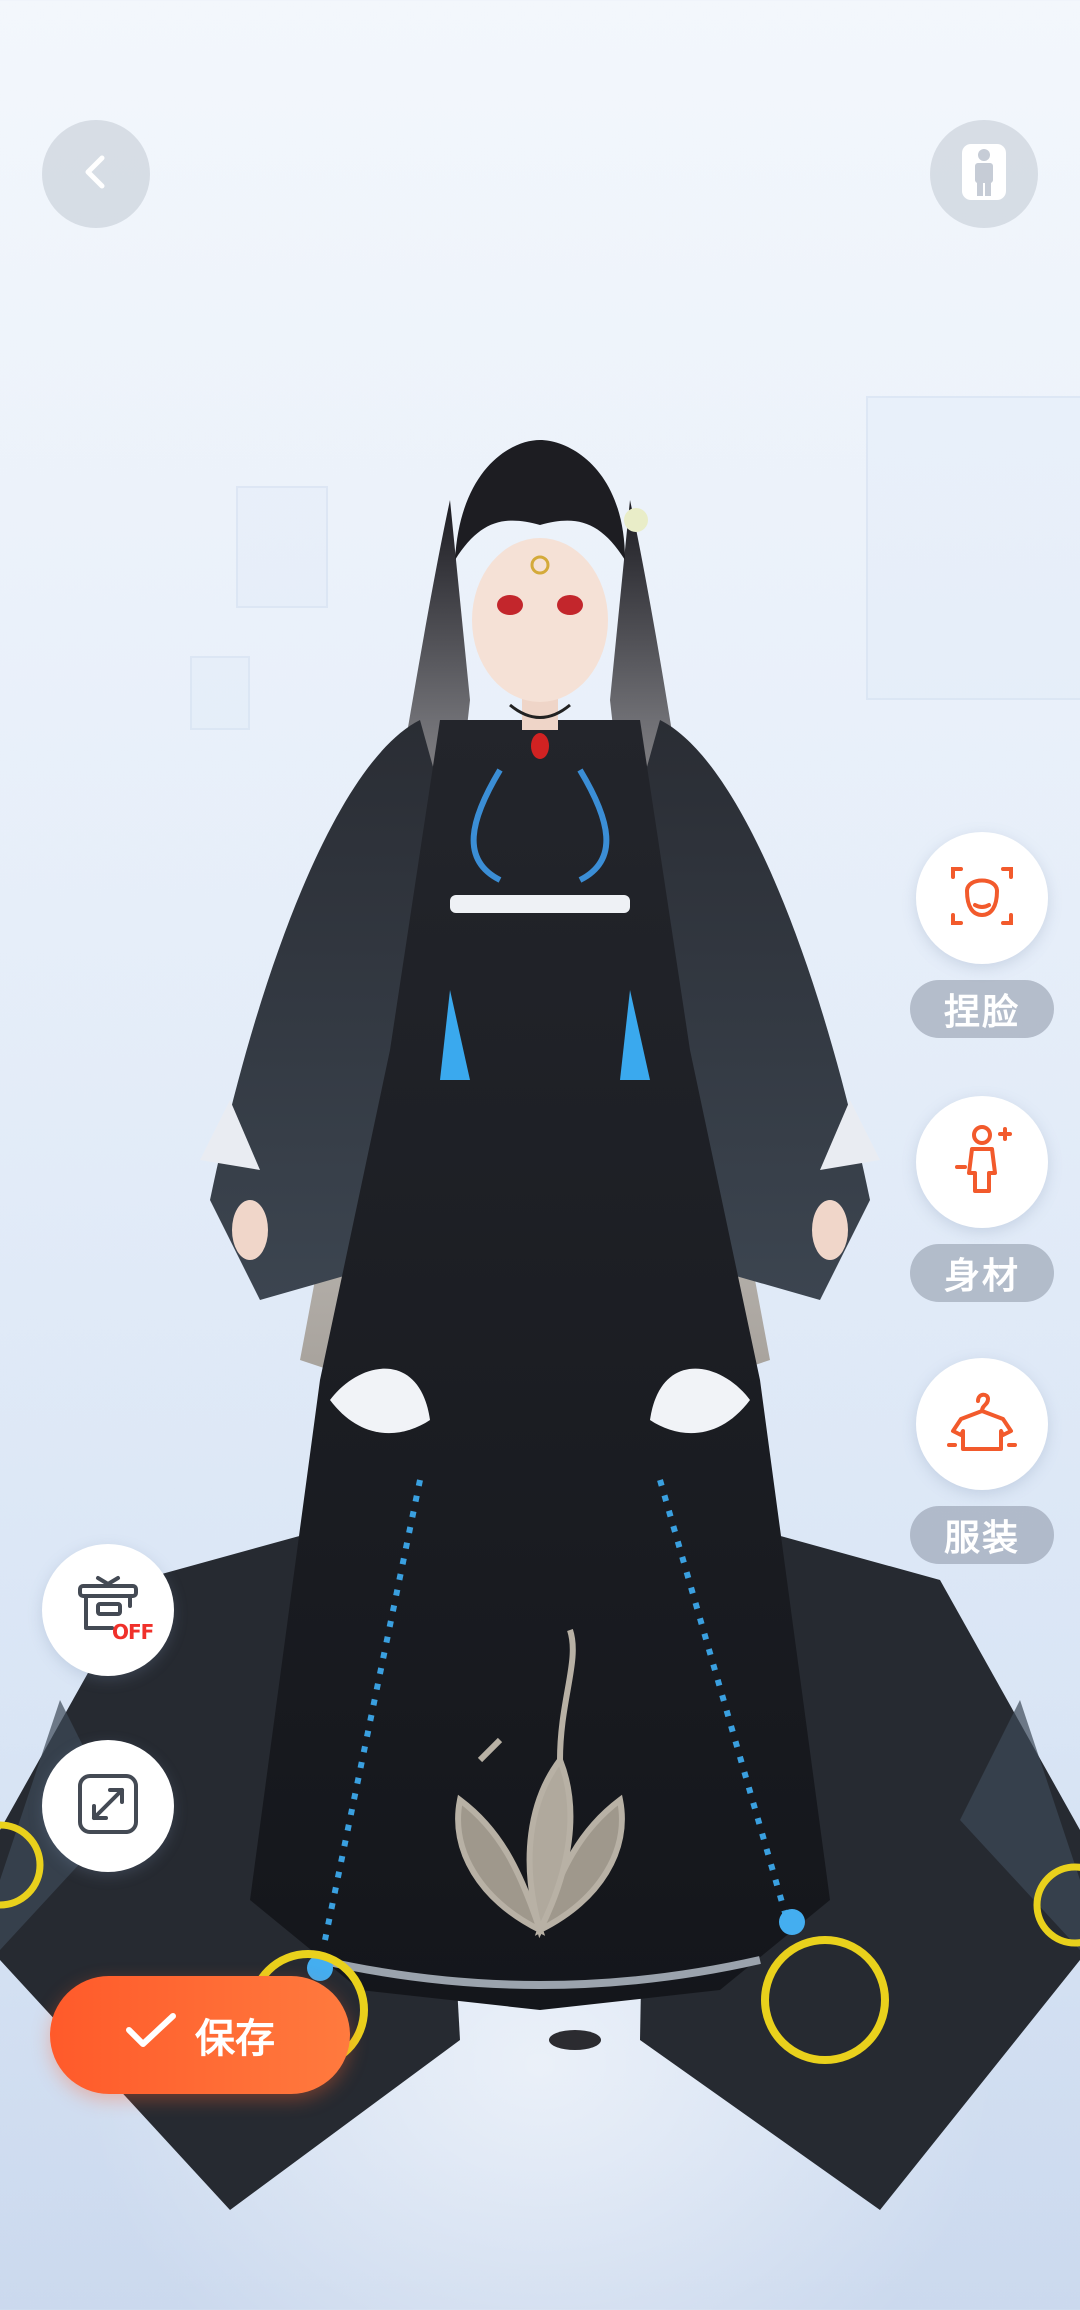 This screenshot has height=2310, width=1080. Describe the element at coordinates (982, 1009) in the screenshot. I see `face-edit-label: 捏脸` at that location.